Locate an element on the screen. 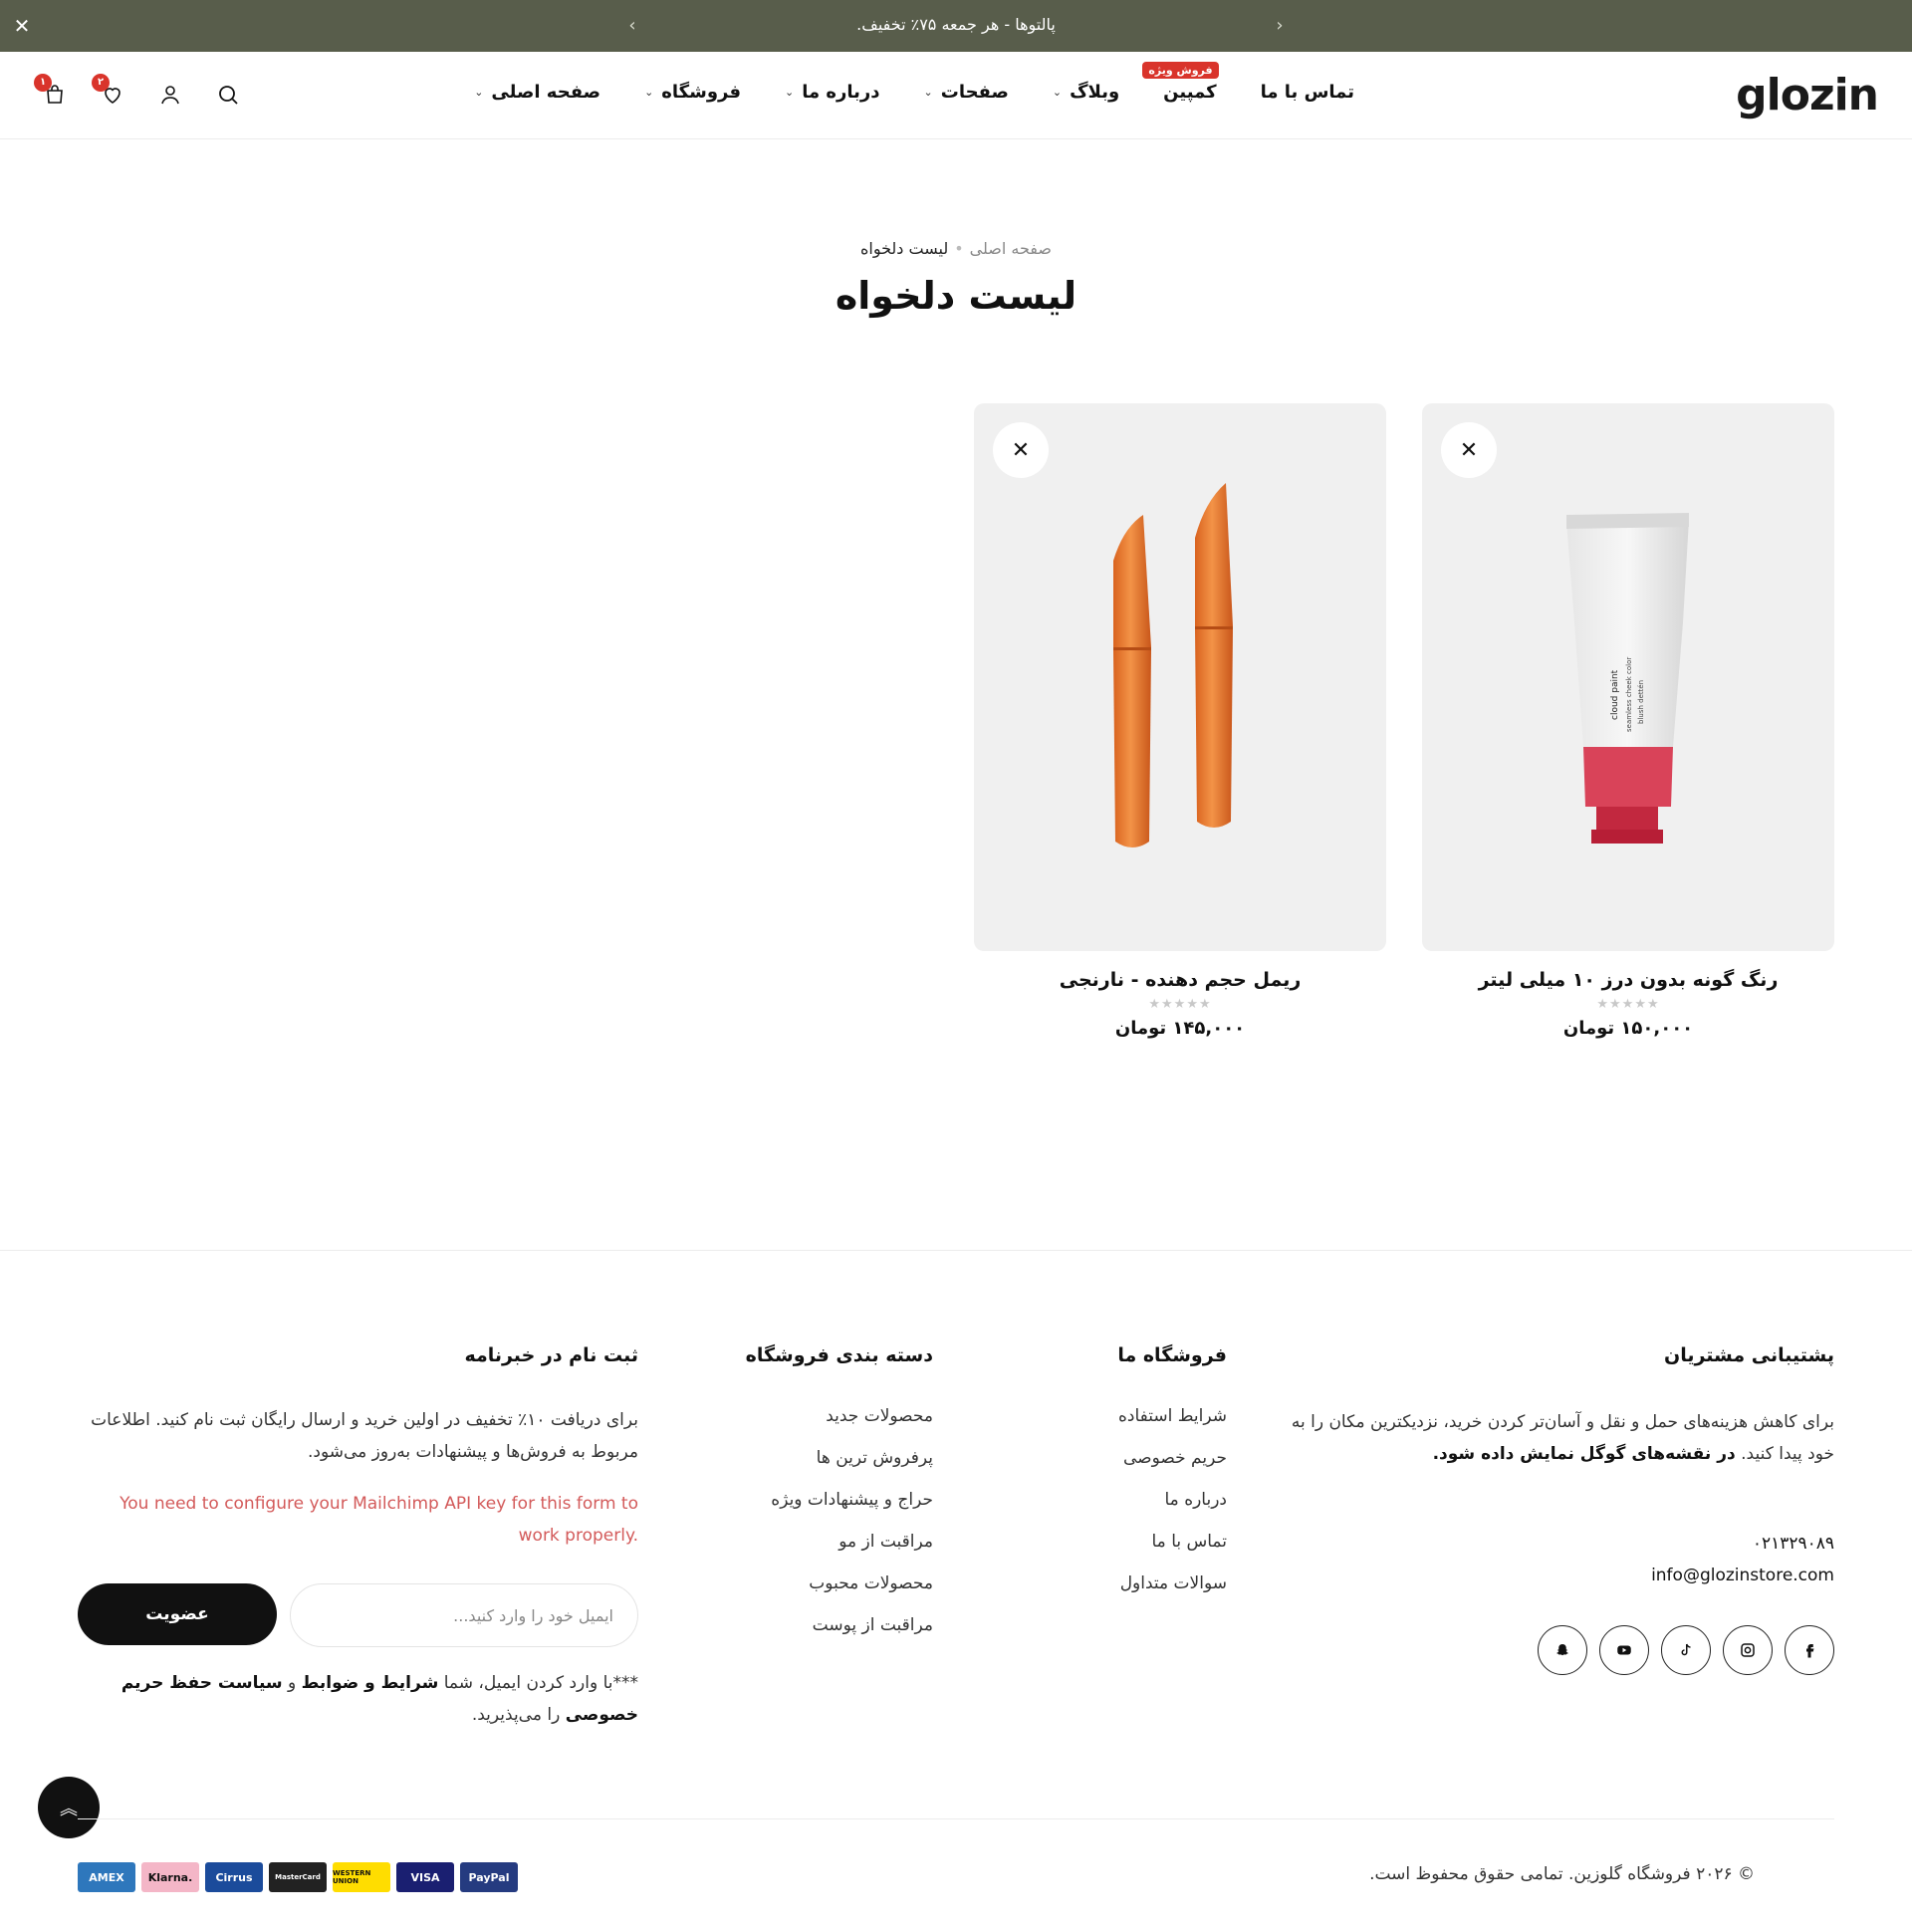  svg-text: blush dettén is located at coordinates (1641, 702).